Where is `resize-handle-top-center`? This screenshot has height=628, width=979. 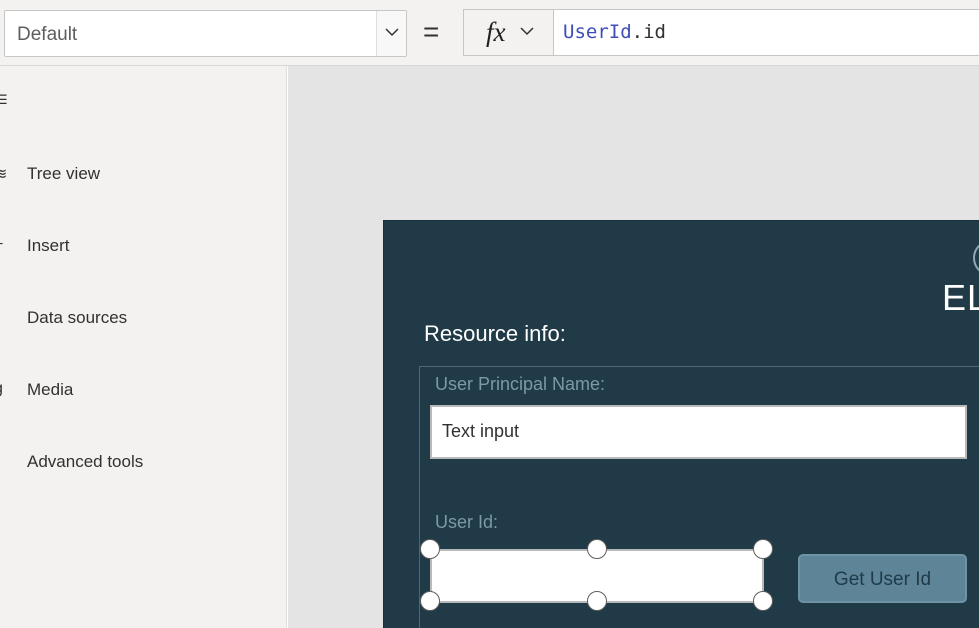 resize-handle-top-center is located at coordinates (597, 549).